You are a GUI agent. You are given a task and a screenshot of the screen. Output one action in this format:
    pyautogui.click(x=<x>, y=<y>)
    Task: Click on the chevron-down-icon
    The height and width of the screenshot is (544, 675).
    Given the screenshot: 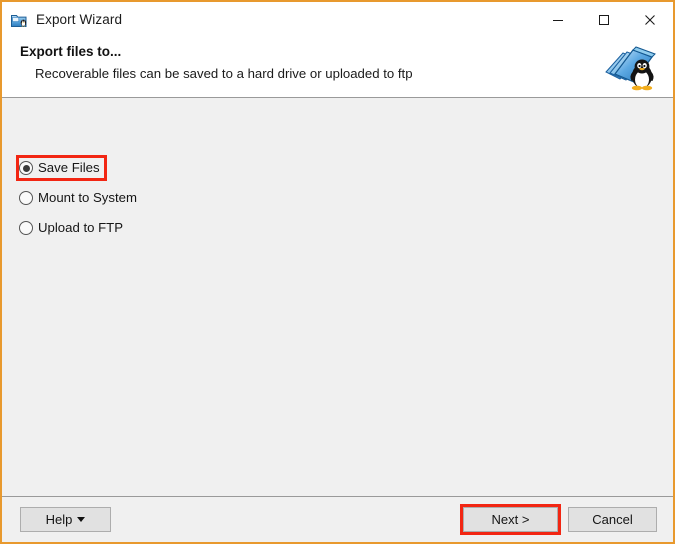 What is the action you would take?
    pyautogui.click(x=81, y=519)
    